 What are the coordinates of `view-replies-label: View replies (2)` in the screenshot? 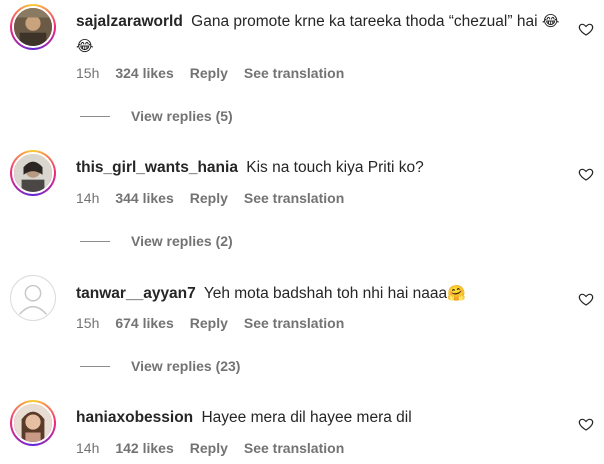 It's located at (182, 241).